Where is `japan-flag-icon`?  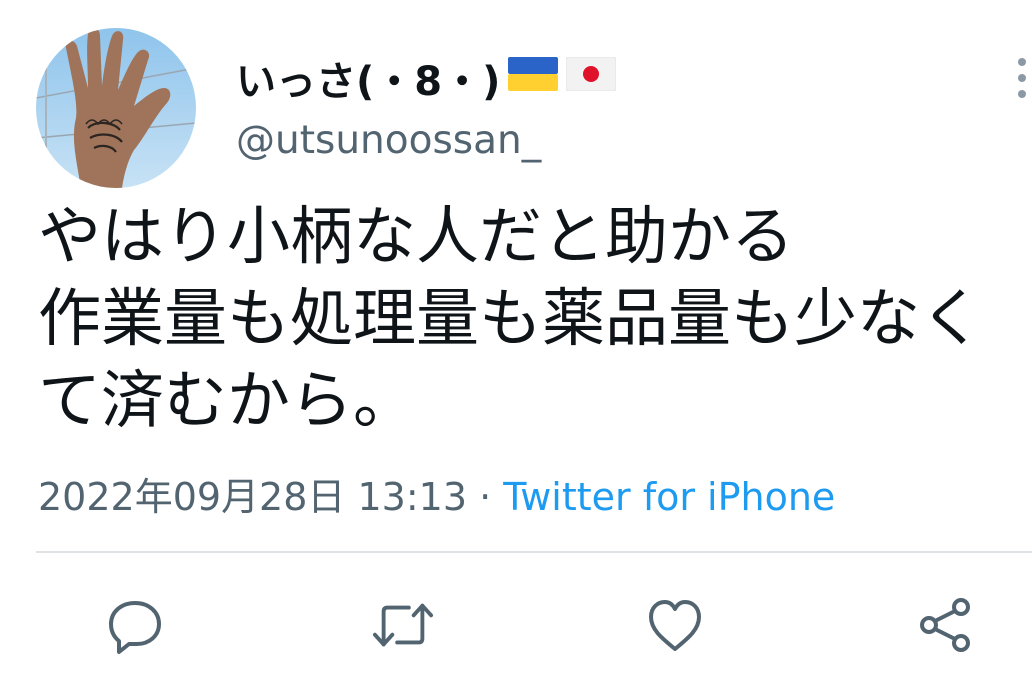
japan-flag-icon is located at coordinates (591, 78).